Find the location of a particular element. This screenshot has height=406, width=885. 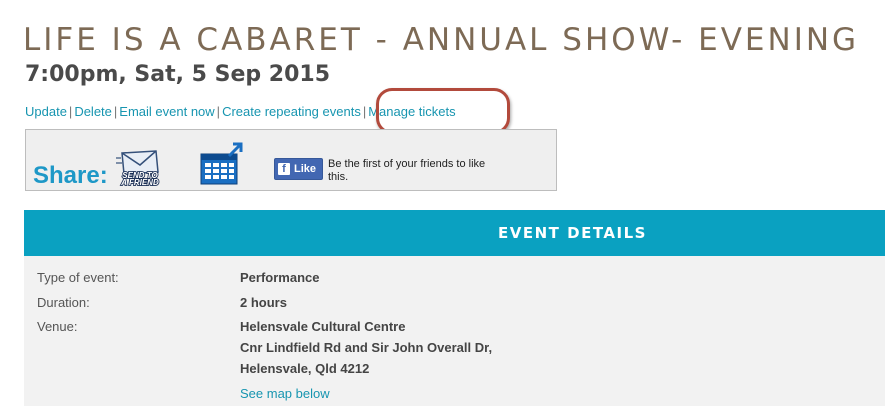

type-of-event-value: Performance is located at coordinates (280, 277).